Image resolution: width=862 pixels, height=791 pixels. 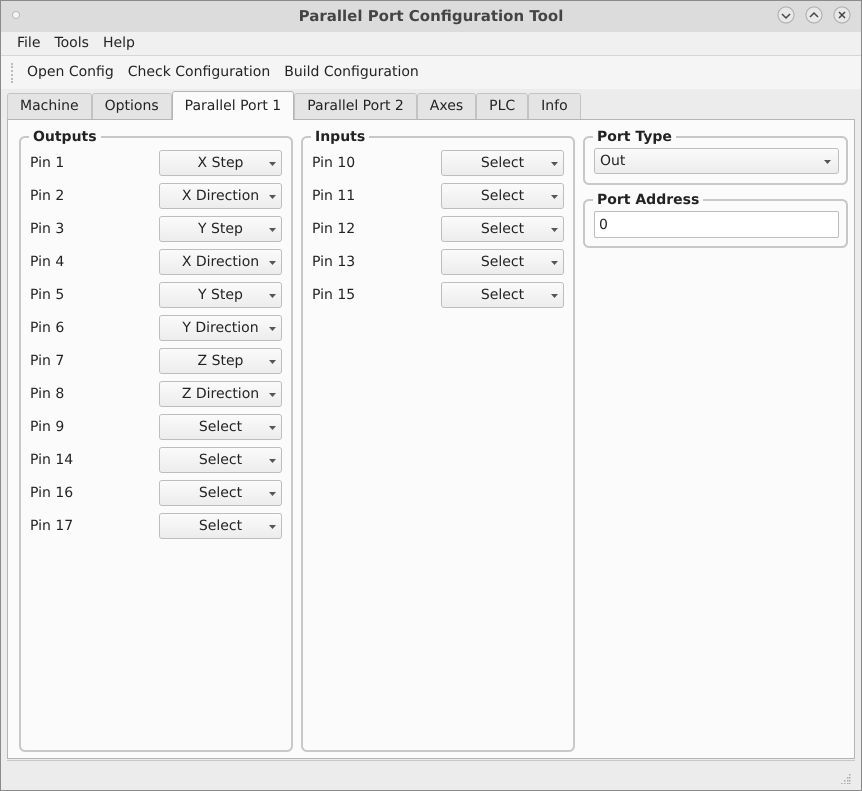 I want to click on tab: PLC, so click(x=502, y=106).